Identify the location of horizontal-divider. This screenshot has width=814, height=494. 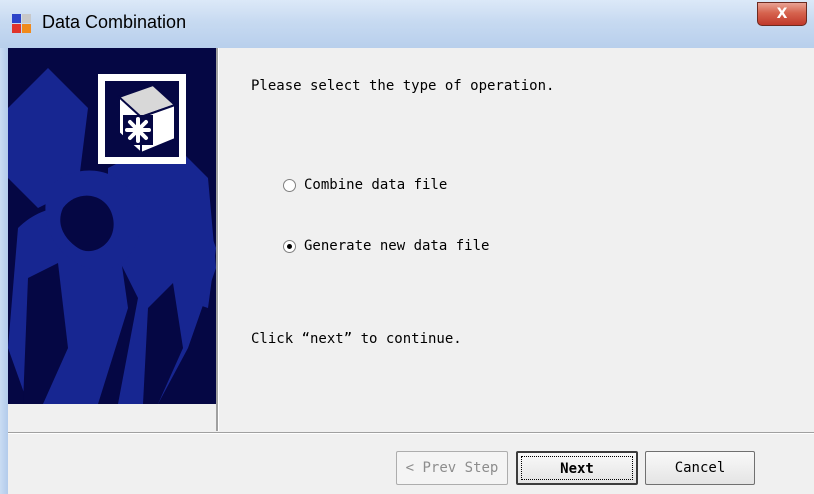
(411, 433).